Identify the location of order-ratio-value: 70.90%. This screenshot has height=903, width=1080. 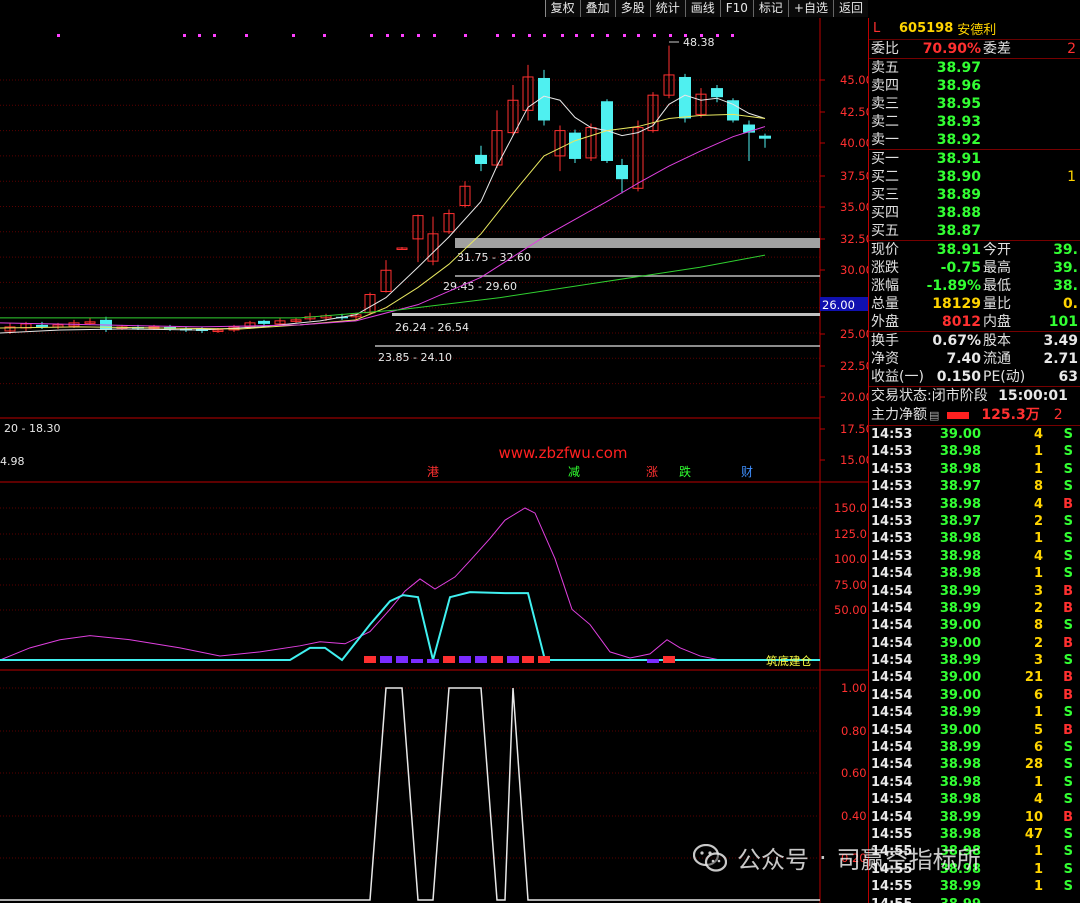
(951, 49).